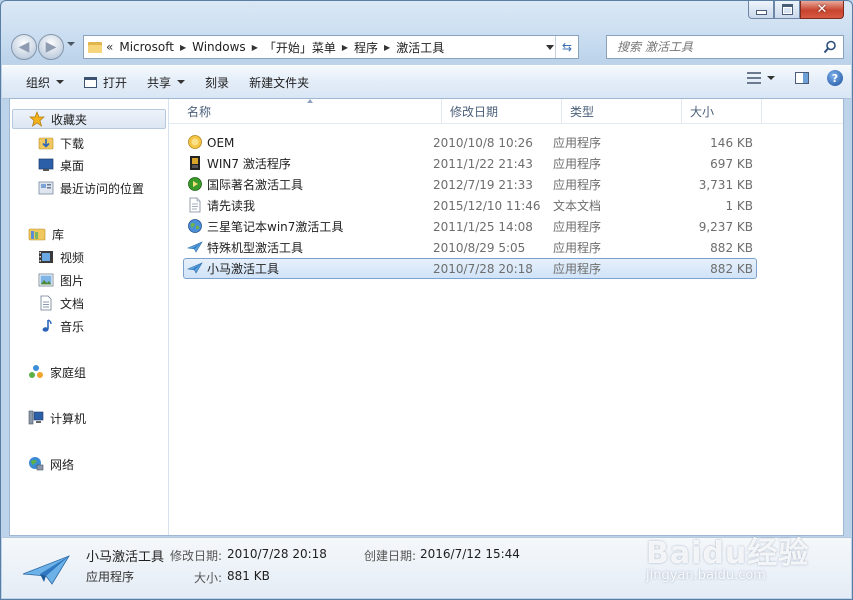  I want to click on file-size: 9,237 KB, so click(725, 226).